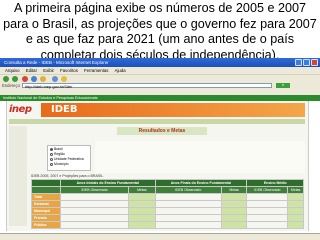 The height and width of the screenshot is (240, 320). I want to click on radio-selected-icon, so click(51, 149).